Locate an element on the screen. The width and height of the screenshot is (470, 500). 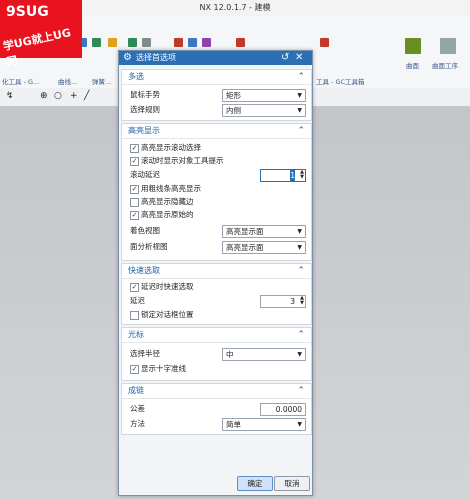
gesture-label: 鼠标手势 is located at coordinates (145, 94).